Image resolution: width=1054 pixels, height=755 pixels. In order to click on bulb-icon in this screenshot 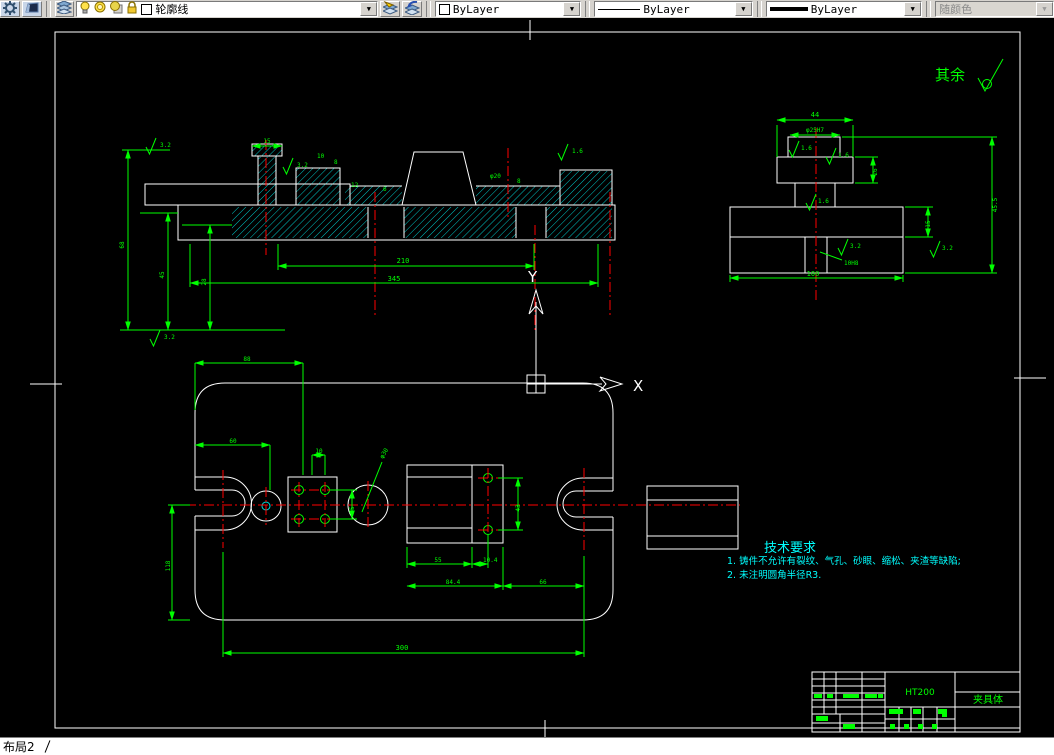, I will do `click(85, 9)`.